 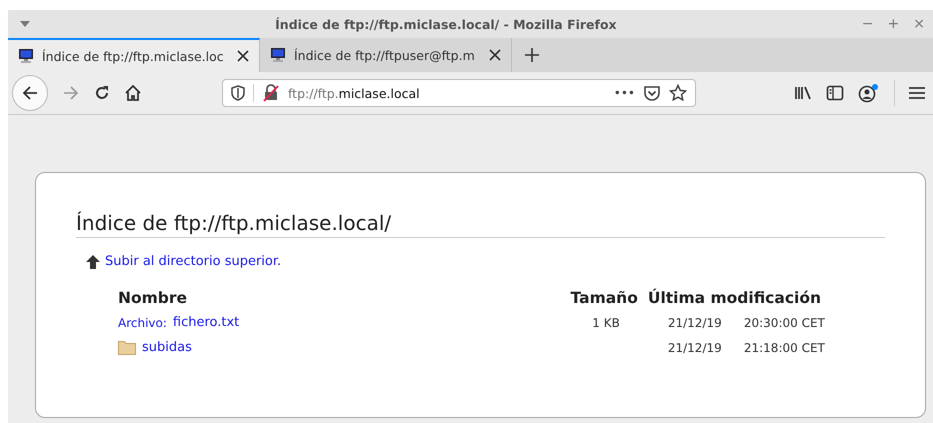 I want to click on account-icon, so click(x=869, y=93).